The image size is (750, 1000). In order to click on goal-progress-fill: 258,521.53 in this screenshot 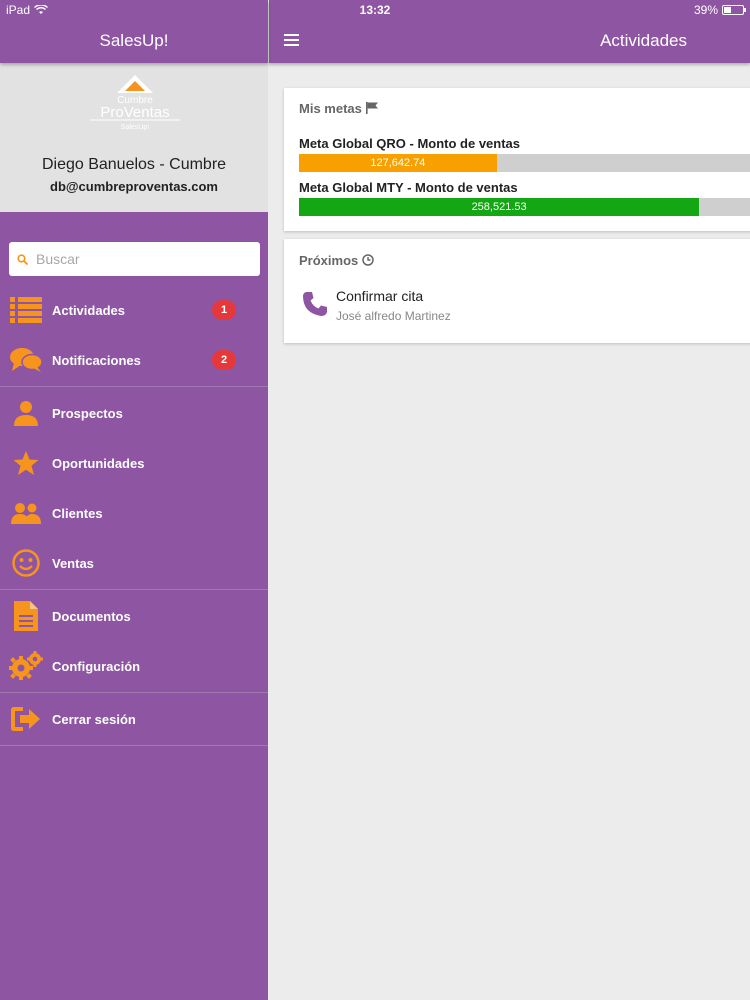, I will do `click(499, 207)`.